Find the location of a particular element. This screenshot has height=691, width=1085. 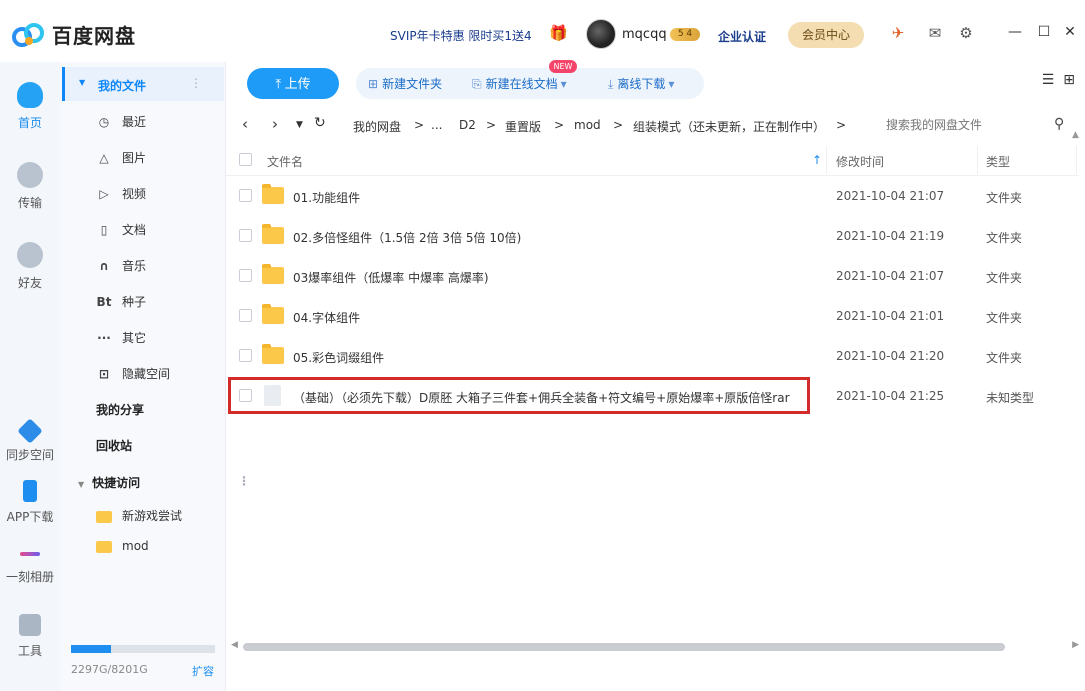

avatar is located at coordinates (601, 34).